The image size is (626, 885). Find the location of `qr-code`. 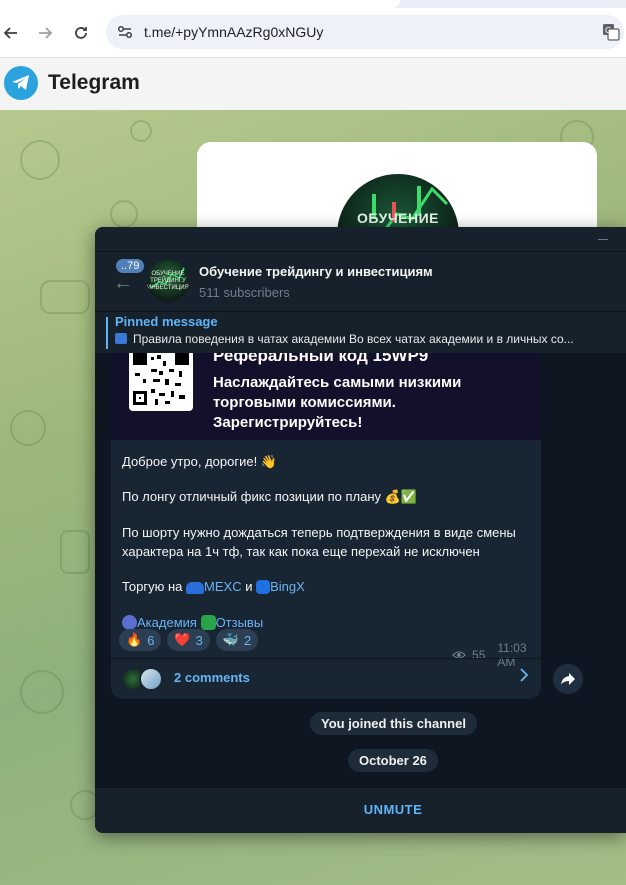

qr-code is located at coordinates (161, 382).